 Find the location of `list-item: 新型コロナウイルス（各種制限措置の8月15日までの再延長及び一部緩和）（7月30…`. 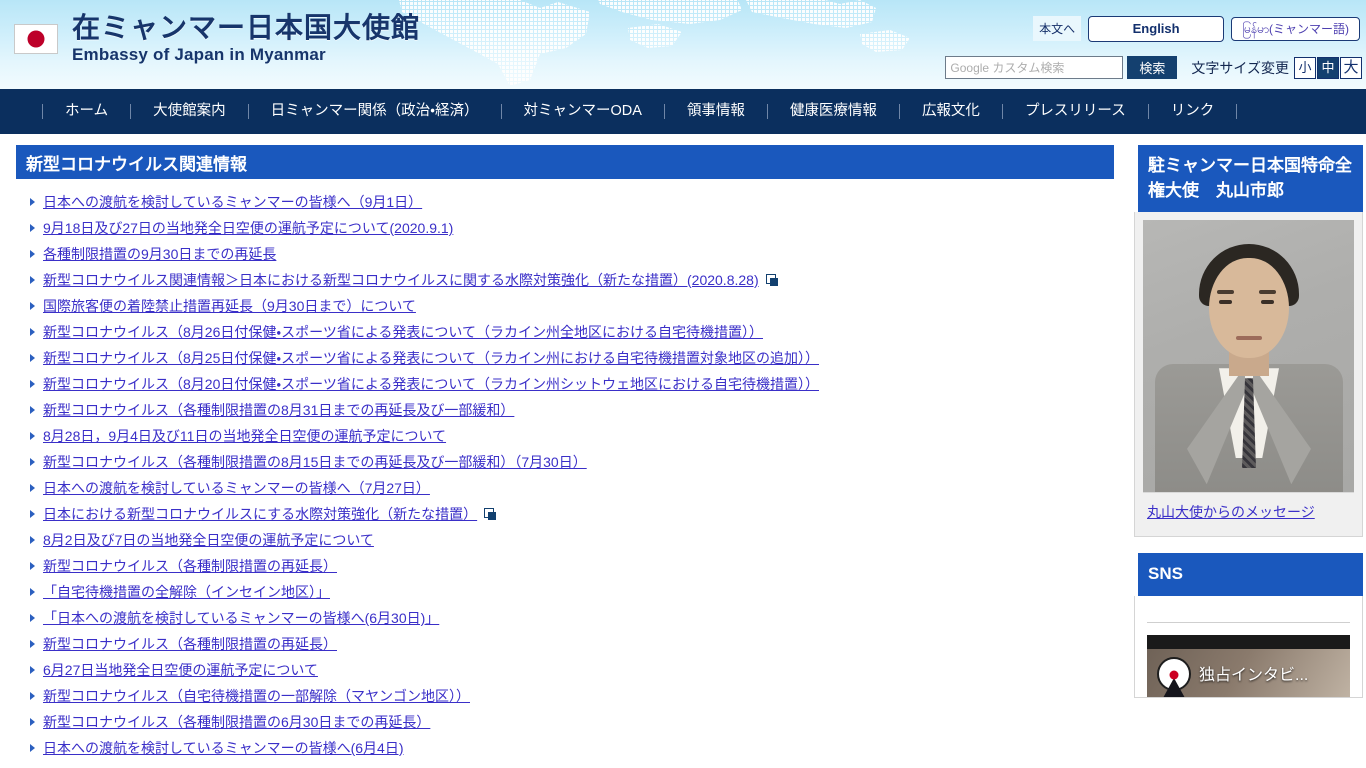

list-item: 新型コロナウイルス（各種制限措置の8月15日までの再延長及び一部緩和）（7月30… is located at coordinates (572, 462).